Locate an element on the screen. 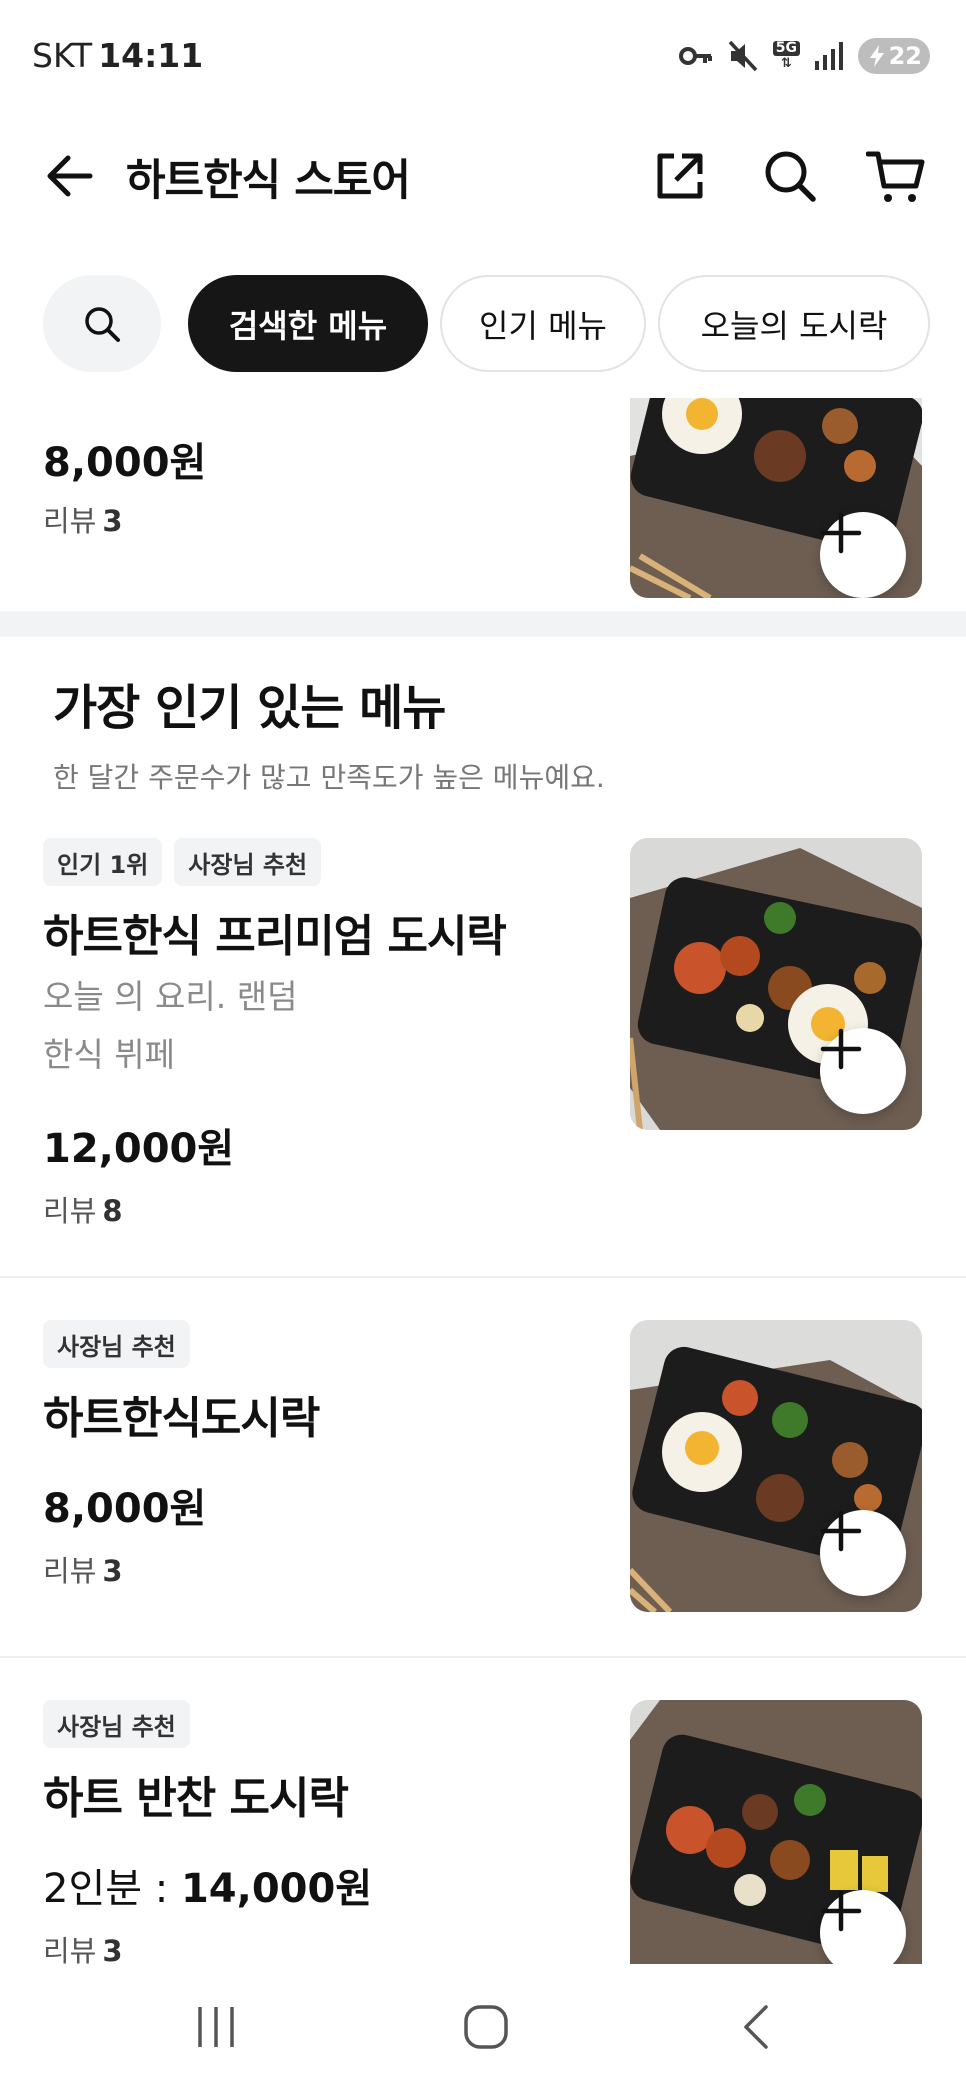 The width and height of the screenshot is (966, 2093). status-bar: SKT 14:11 5G ⇅ 22 is located at coordinates (483, 57).